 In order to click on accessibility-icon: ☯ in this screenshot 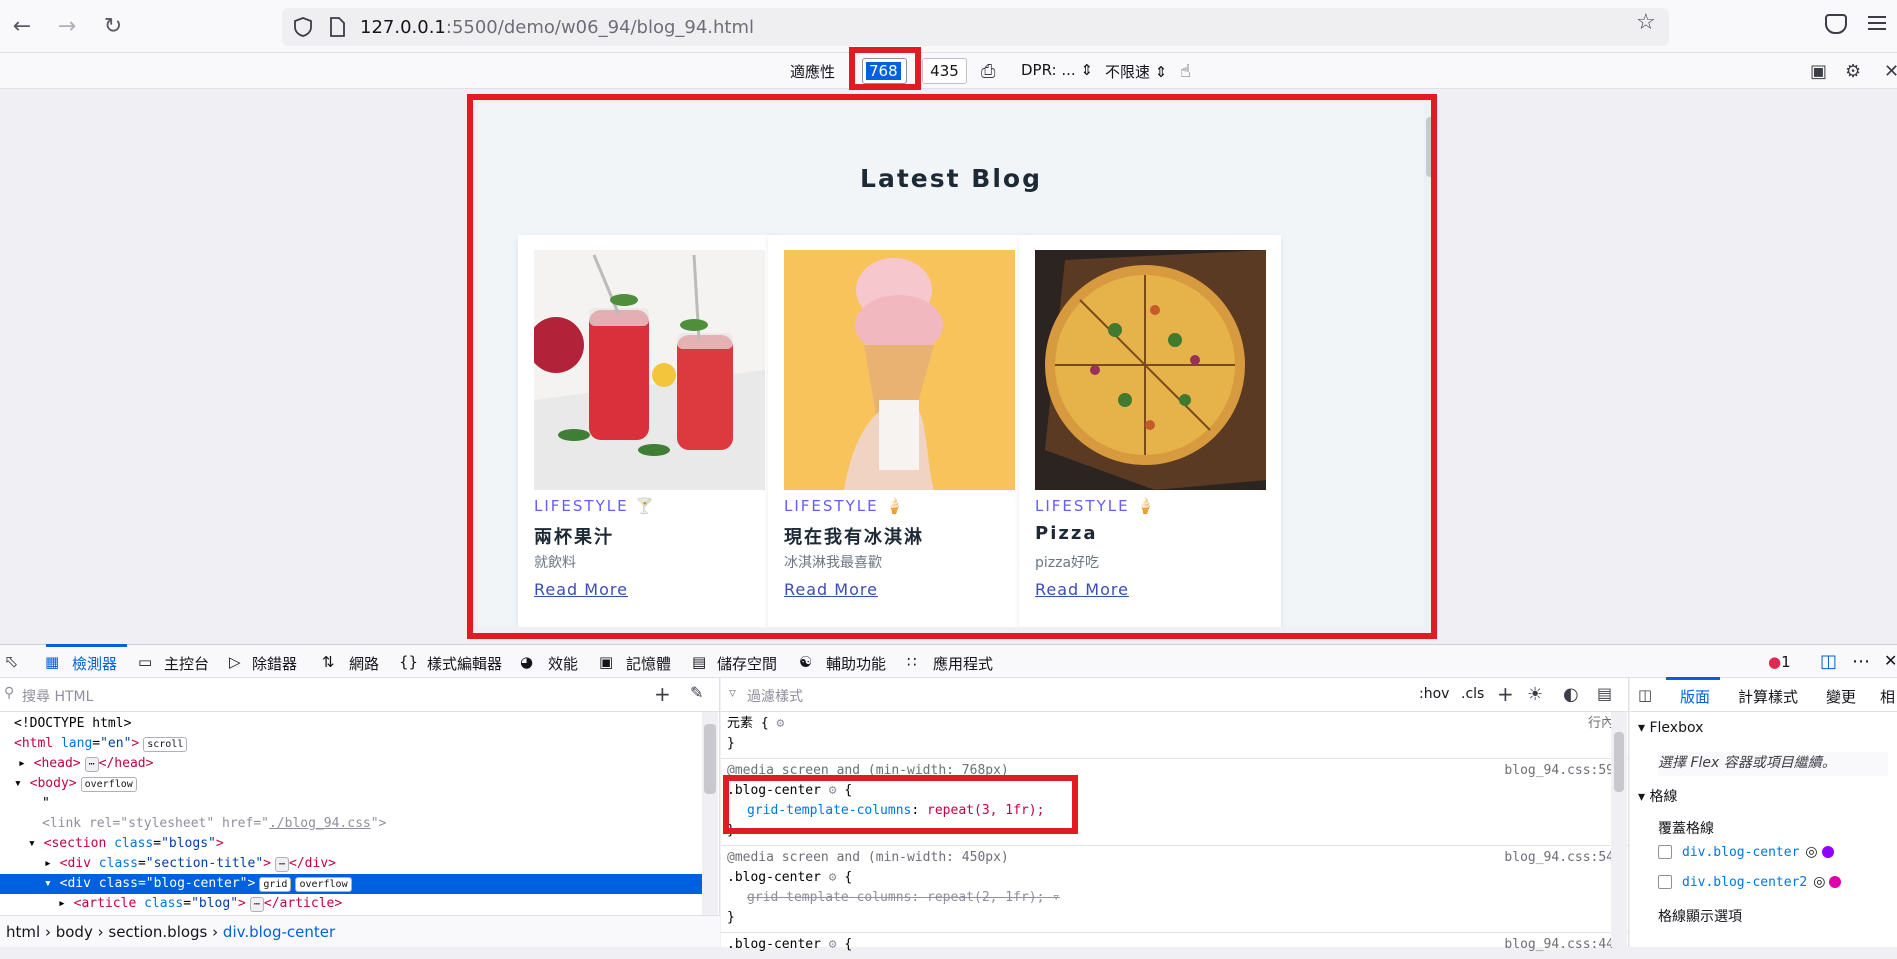, I will do `click(806, 662)`.